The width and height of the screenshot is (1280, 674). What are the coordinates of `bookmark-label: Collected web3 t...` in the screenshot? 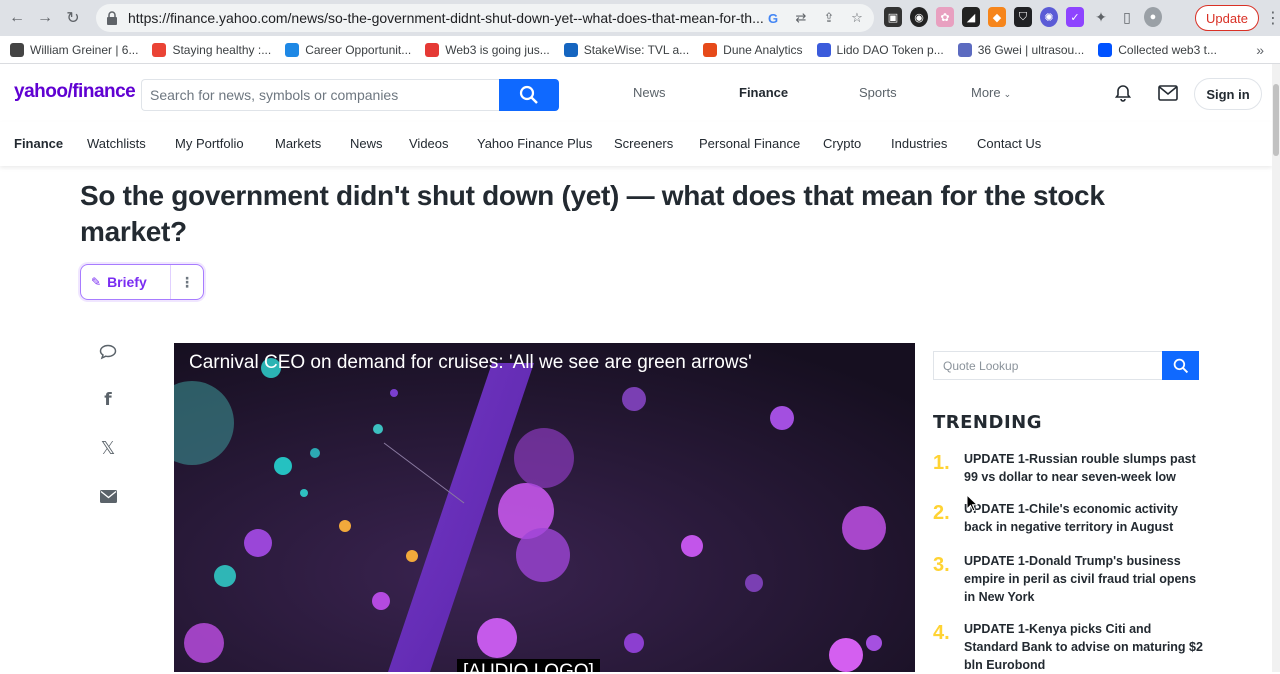 It's located at (1167, 49).